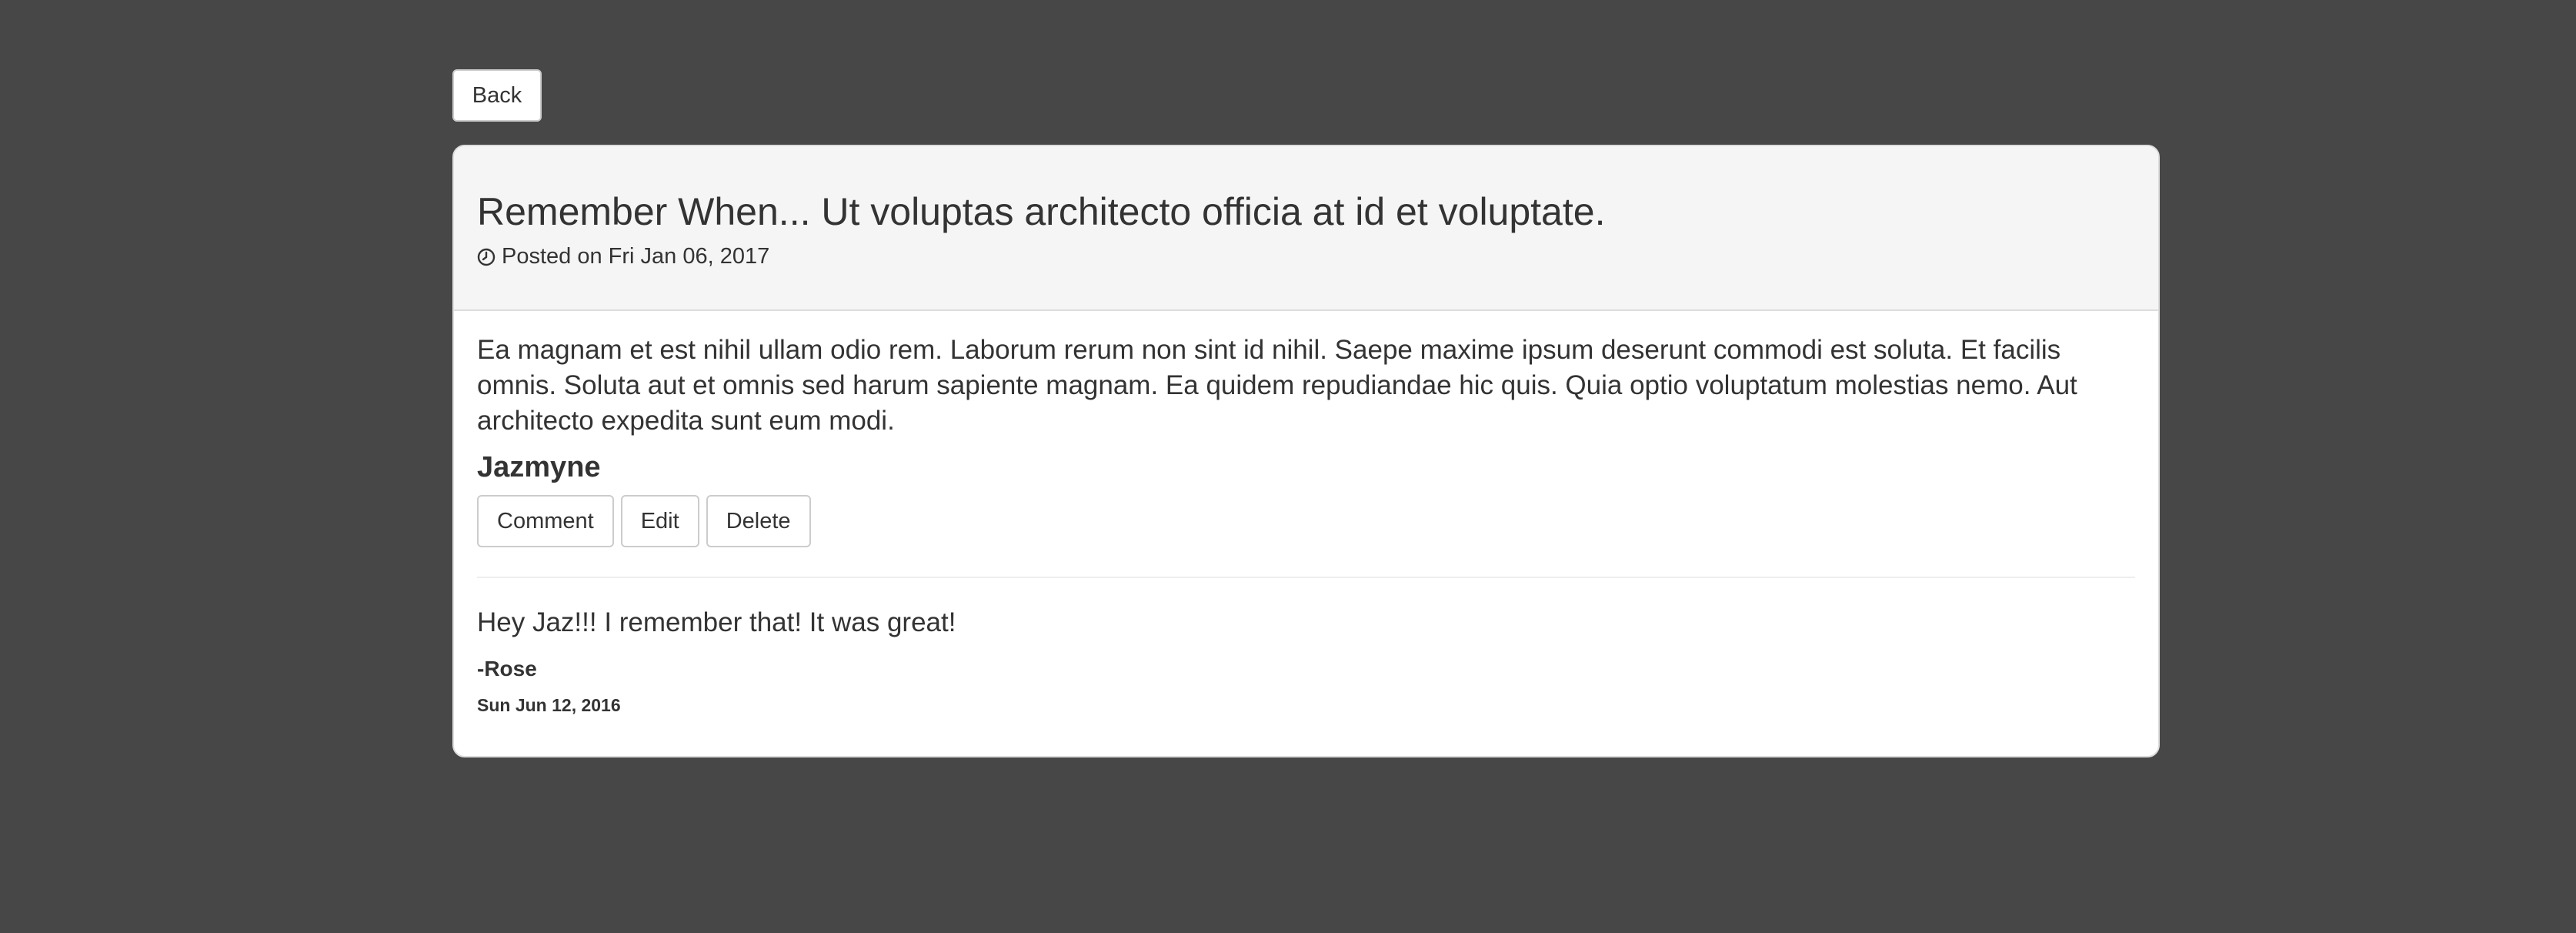 The height and width of the screenshot is (933, 2576). I want to click on comment-button: Comment, so click(546, 521).